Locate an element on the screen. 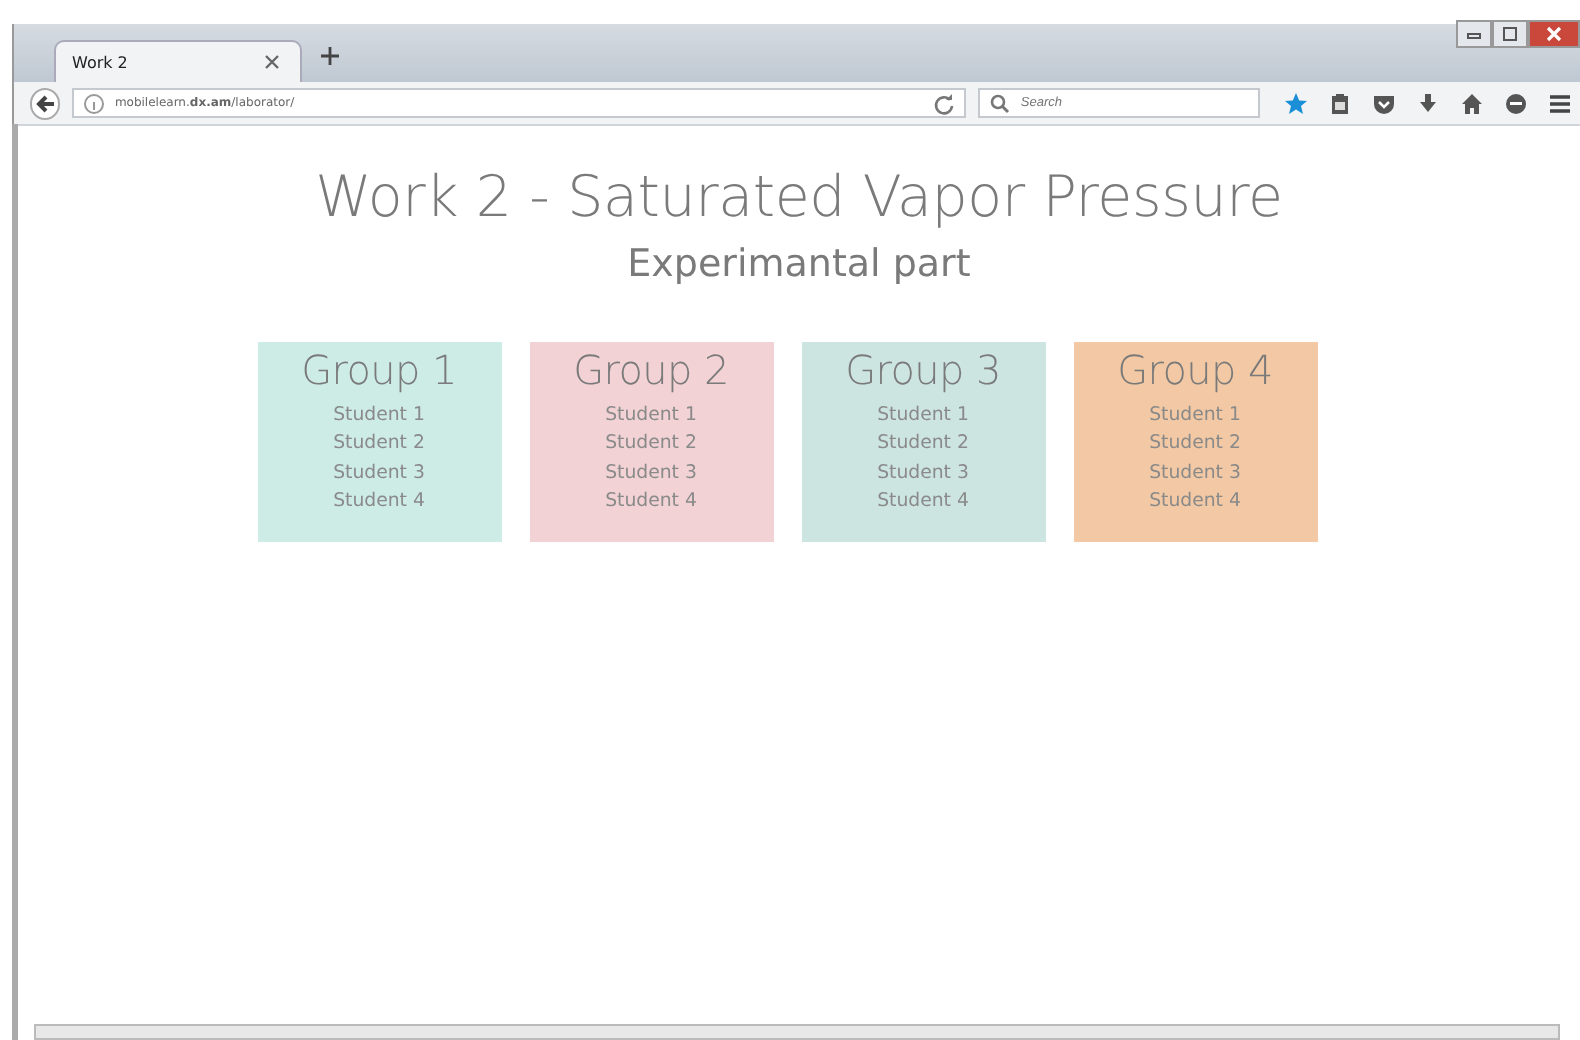 This screenshot has height=1040, width=1580. arrow-icon is located at coordinates (45, 103).